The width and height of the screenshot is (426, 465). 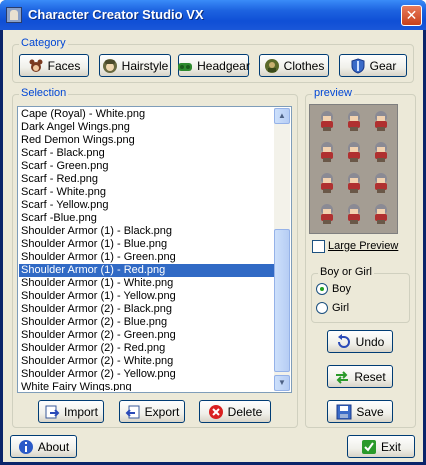 What do you see at coordinates (146, 244) in the screenshot?
I see `list-item: Shoulder Armor (1) - Blue.png` at bounding box center [146, 244].